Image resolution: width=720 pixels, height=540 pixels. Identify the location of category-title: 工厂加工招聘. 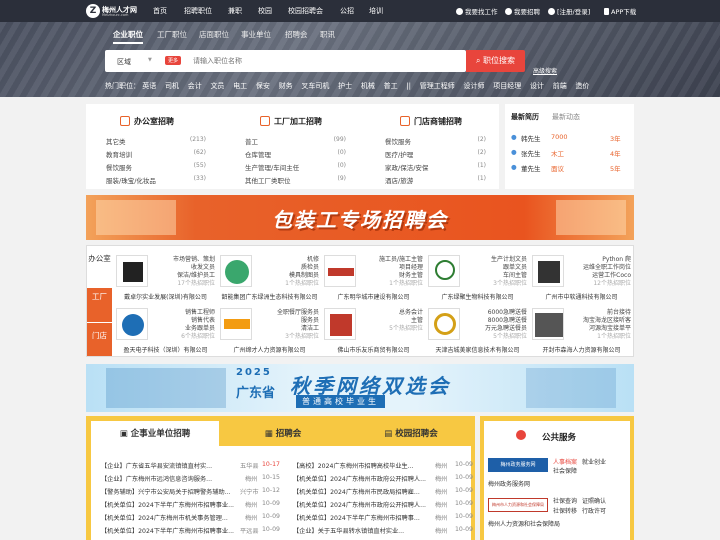
(298, 121).